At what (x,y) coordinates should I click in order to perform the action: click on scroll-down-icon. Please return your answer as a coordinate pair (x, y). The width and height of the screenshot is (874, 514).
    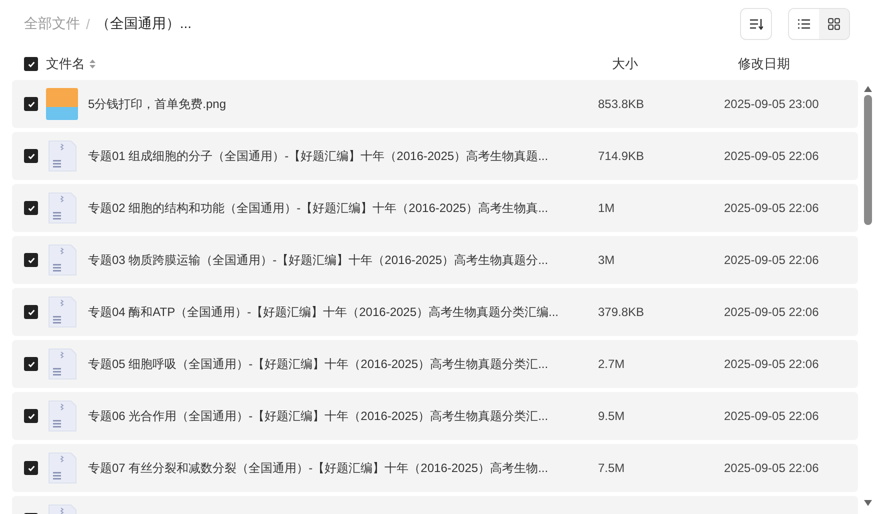
    Looking at the image, I should click on (868, 503).